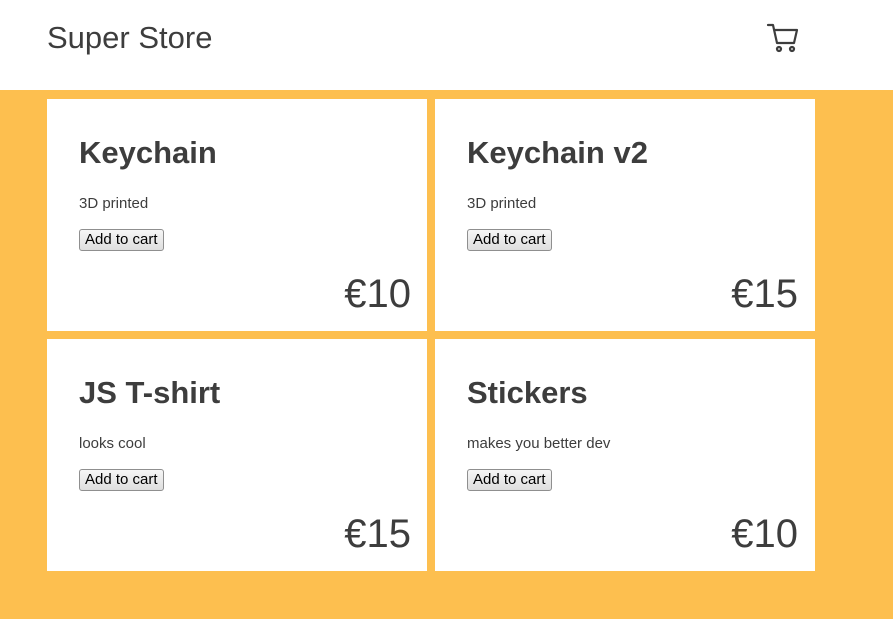  I want to click on product-name: Stickers, so click(527, 392).